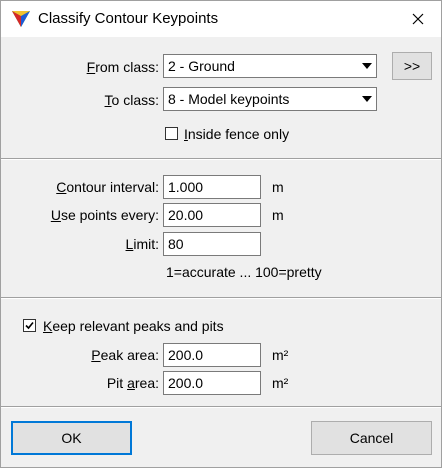 This screenshot has width=442, height=468. What do you see at coordinates (21, 19) in the screenshot?
I see `app-icon` at bounding box center [21, 19].